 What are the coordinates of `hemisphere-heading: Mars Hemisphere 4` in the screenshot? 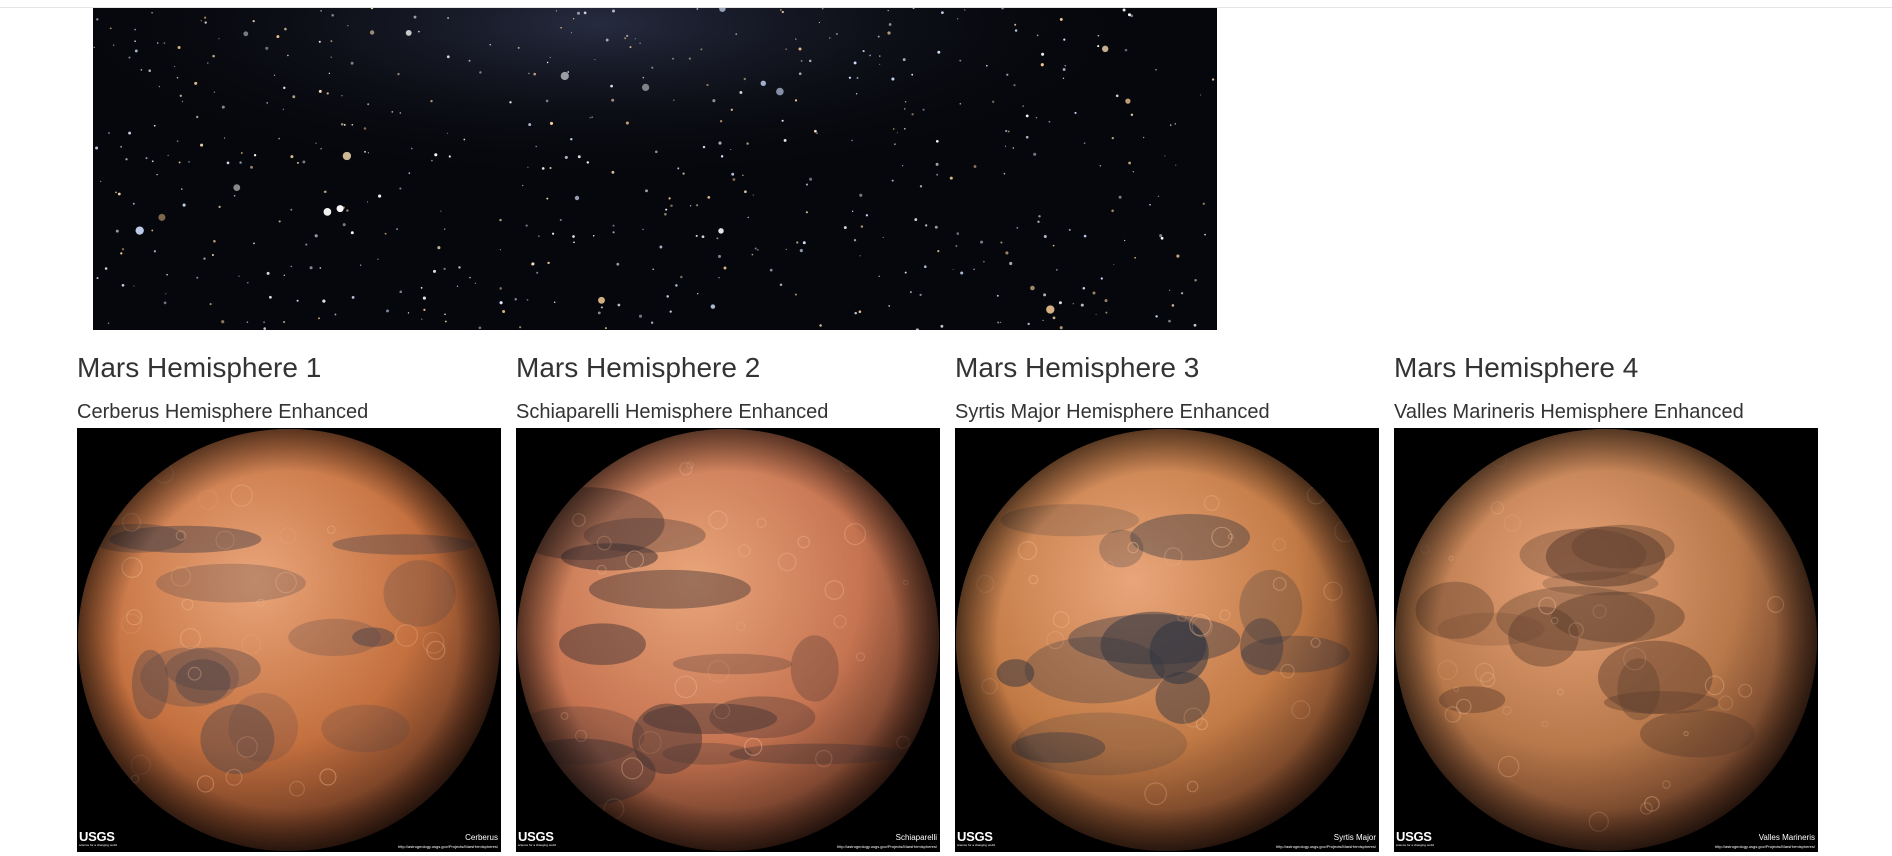 It's located at (1516, 367).